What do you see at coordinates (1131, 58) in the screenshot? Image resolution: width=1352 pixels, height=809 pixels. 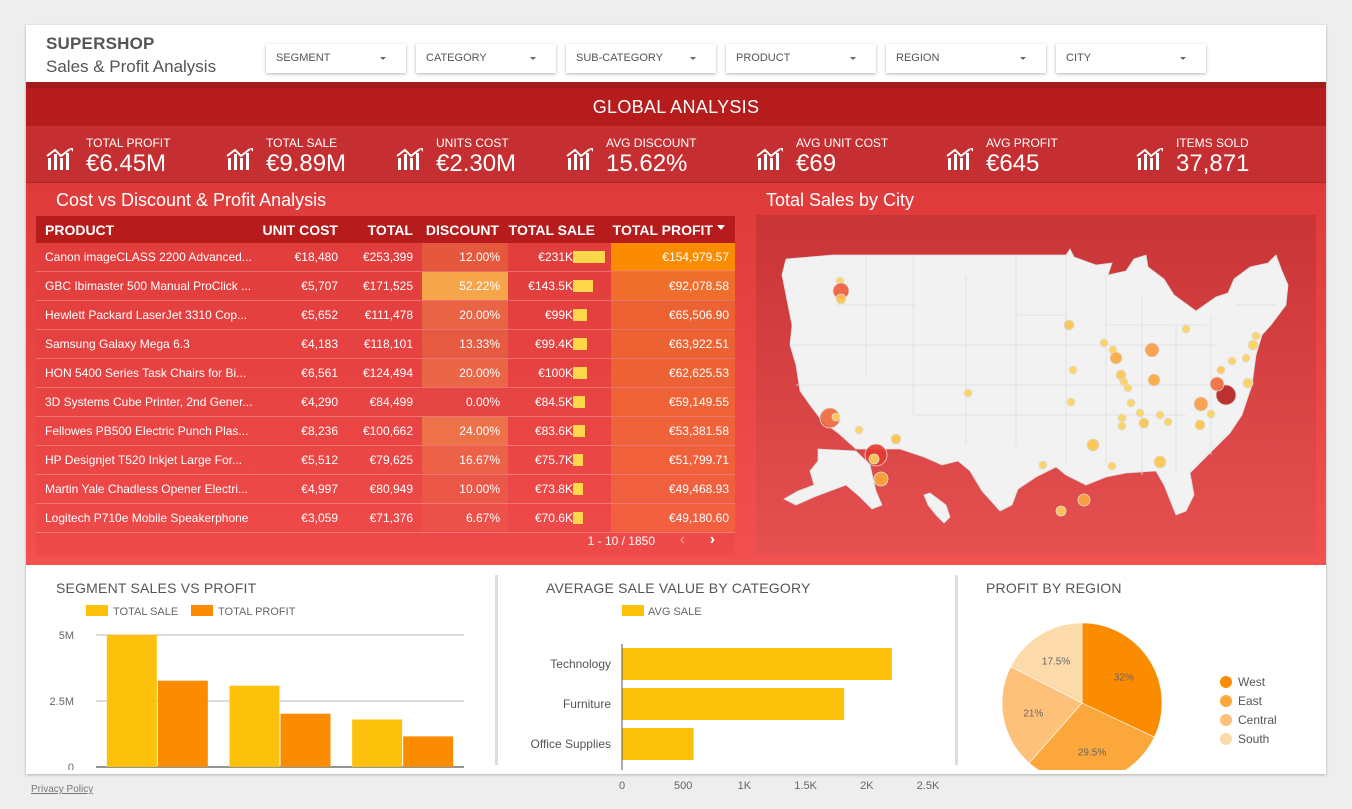 I see `filter-city: CITY` at bounding box center [1131, 58].